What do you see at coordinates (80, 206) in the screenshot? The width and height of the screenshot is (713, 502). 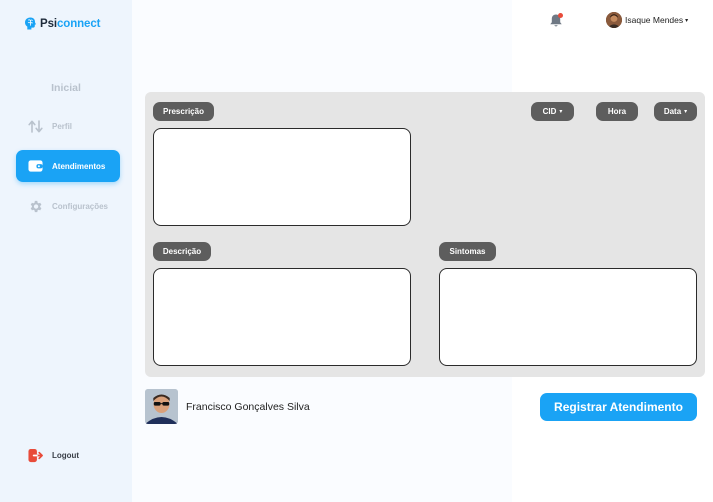 I see `sidebar-item-label: Configurações` at bounding box center [80, 206].